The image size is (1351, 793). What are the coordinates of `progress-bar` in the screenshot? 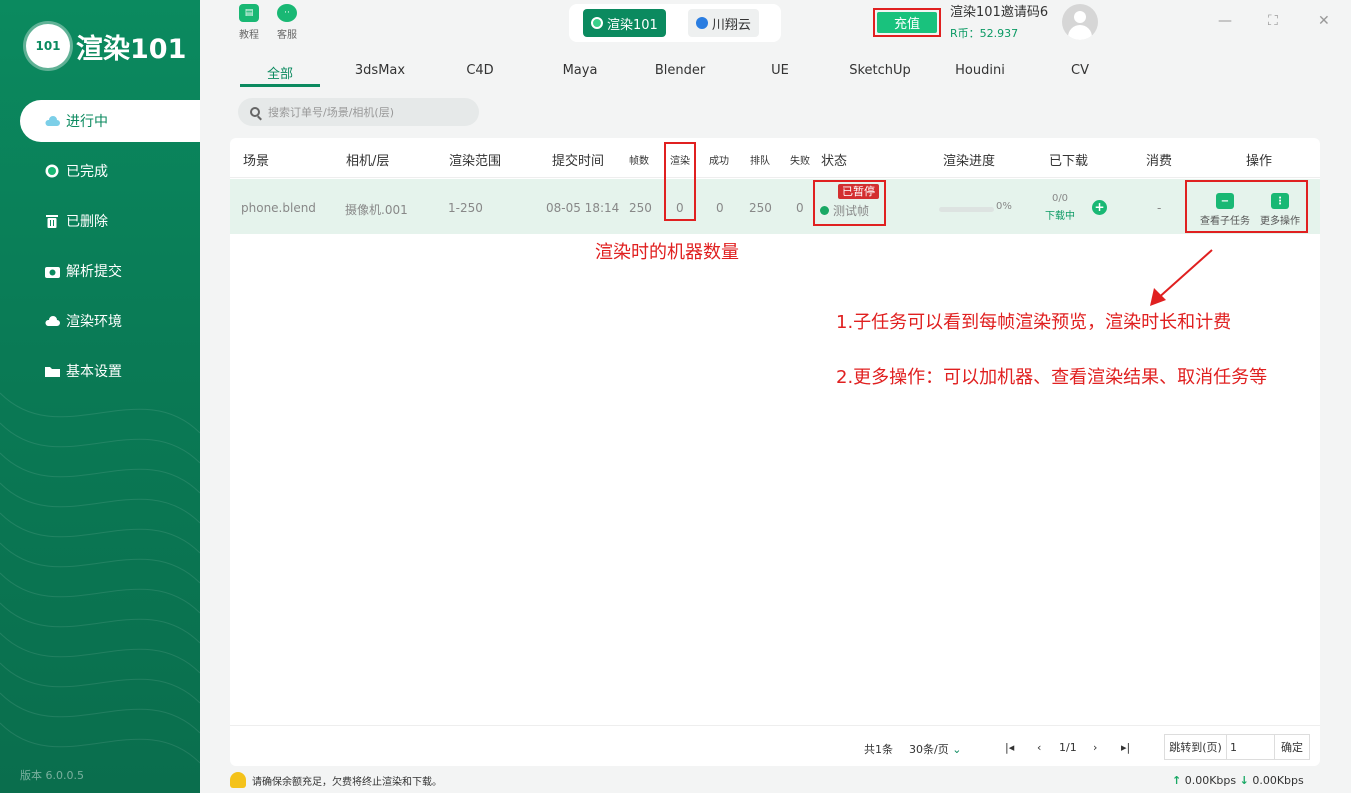 It's located at (966, 209).